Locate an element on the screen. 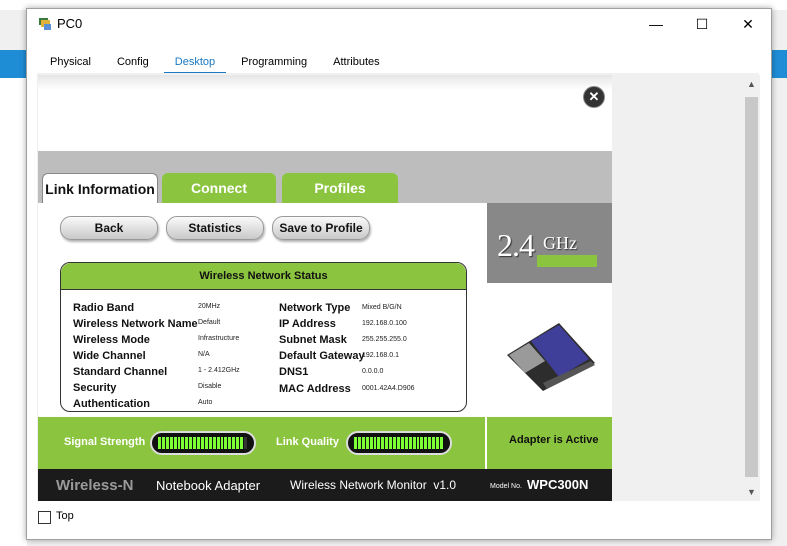 The width and height of the screenshot is (787, 546). tab-desktop: Desktop is located at coordinates (195, 63).